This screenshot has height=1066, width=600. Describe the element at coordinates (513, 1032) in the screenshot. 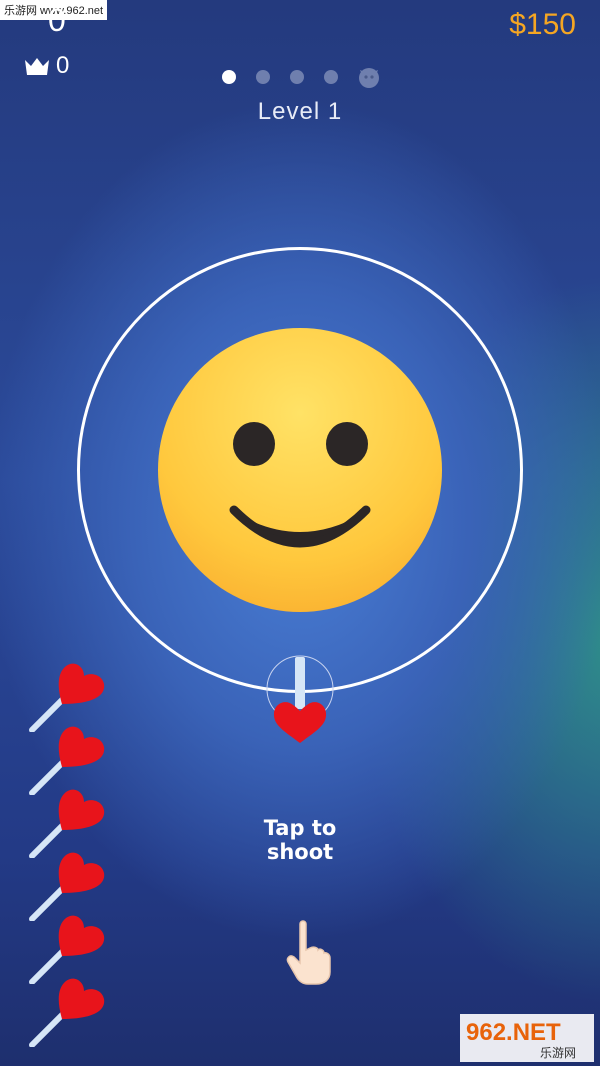

I see `watermark-line-1: 962.NET` at that location.